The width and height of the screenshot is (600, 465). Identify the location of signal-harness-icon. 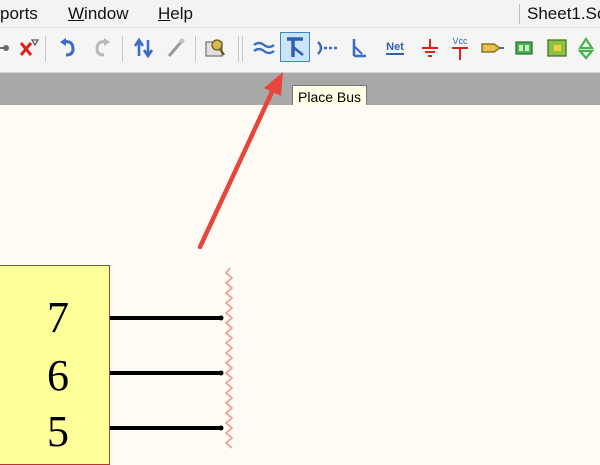
(358, 48).